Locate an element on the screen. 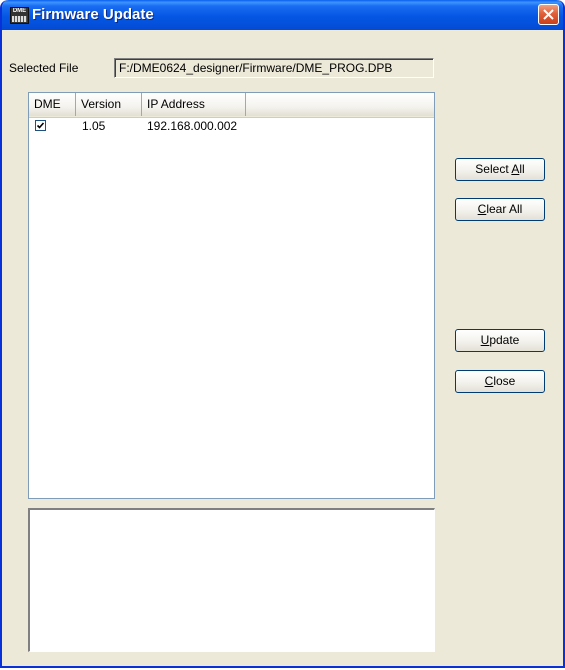 The image size is (565, 670). title-bar: DME Firmware Update is located at coordinates (282, 15).